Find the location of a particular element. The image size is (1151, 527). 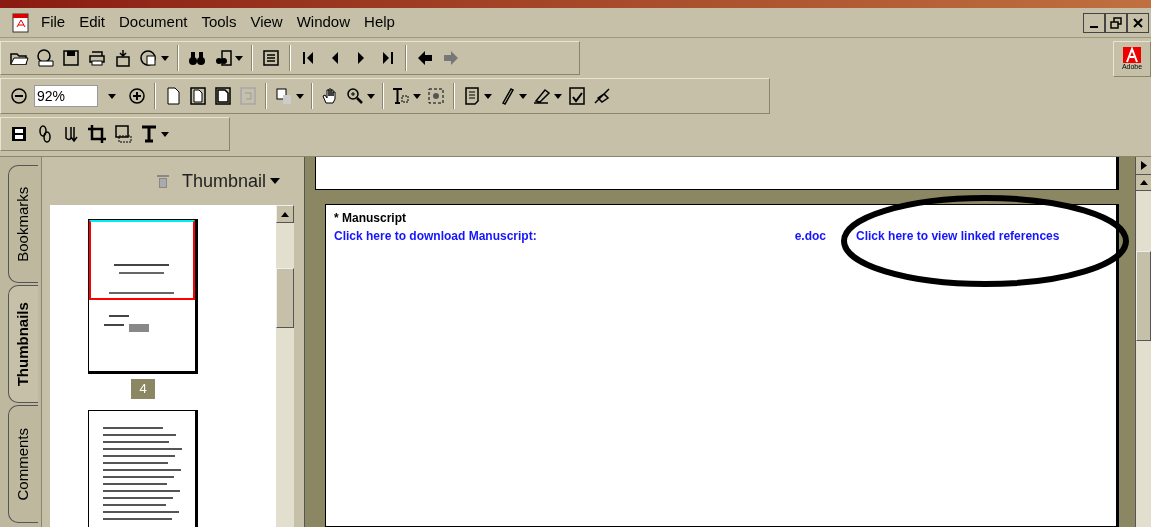

spell-check-icon is located at coordinates (577, 96).